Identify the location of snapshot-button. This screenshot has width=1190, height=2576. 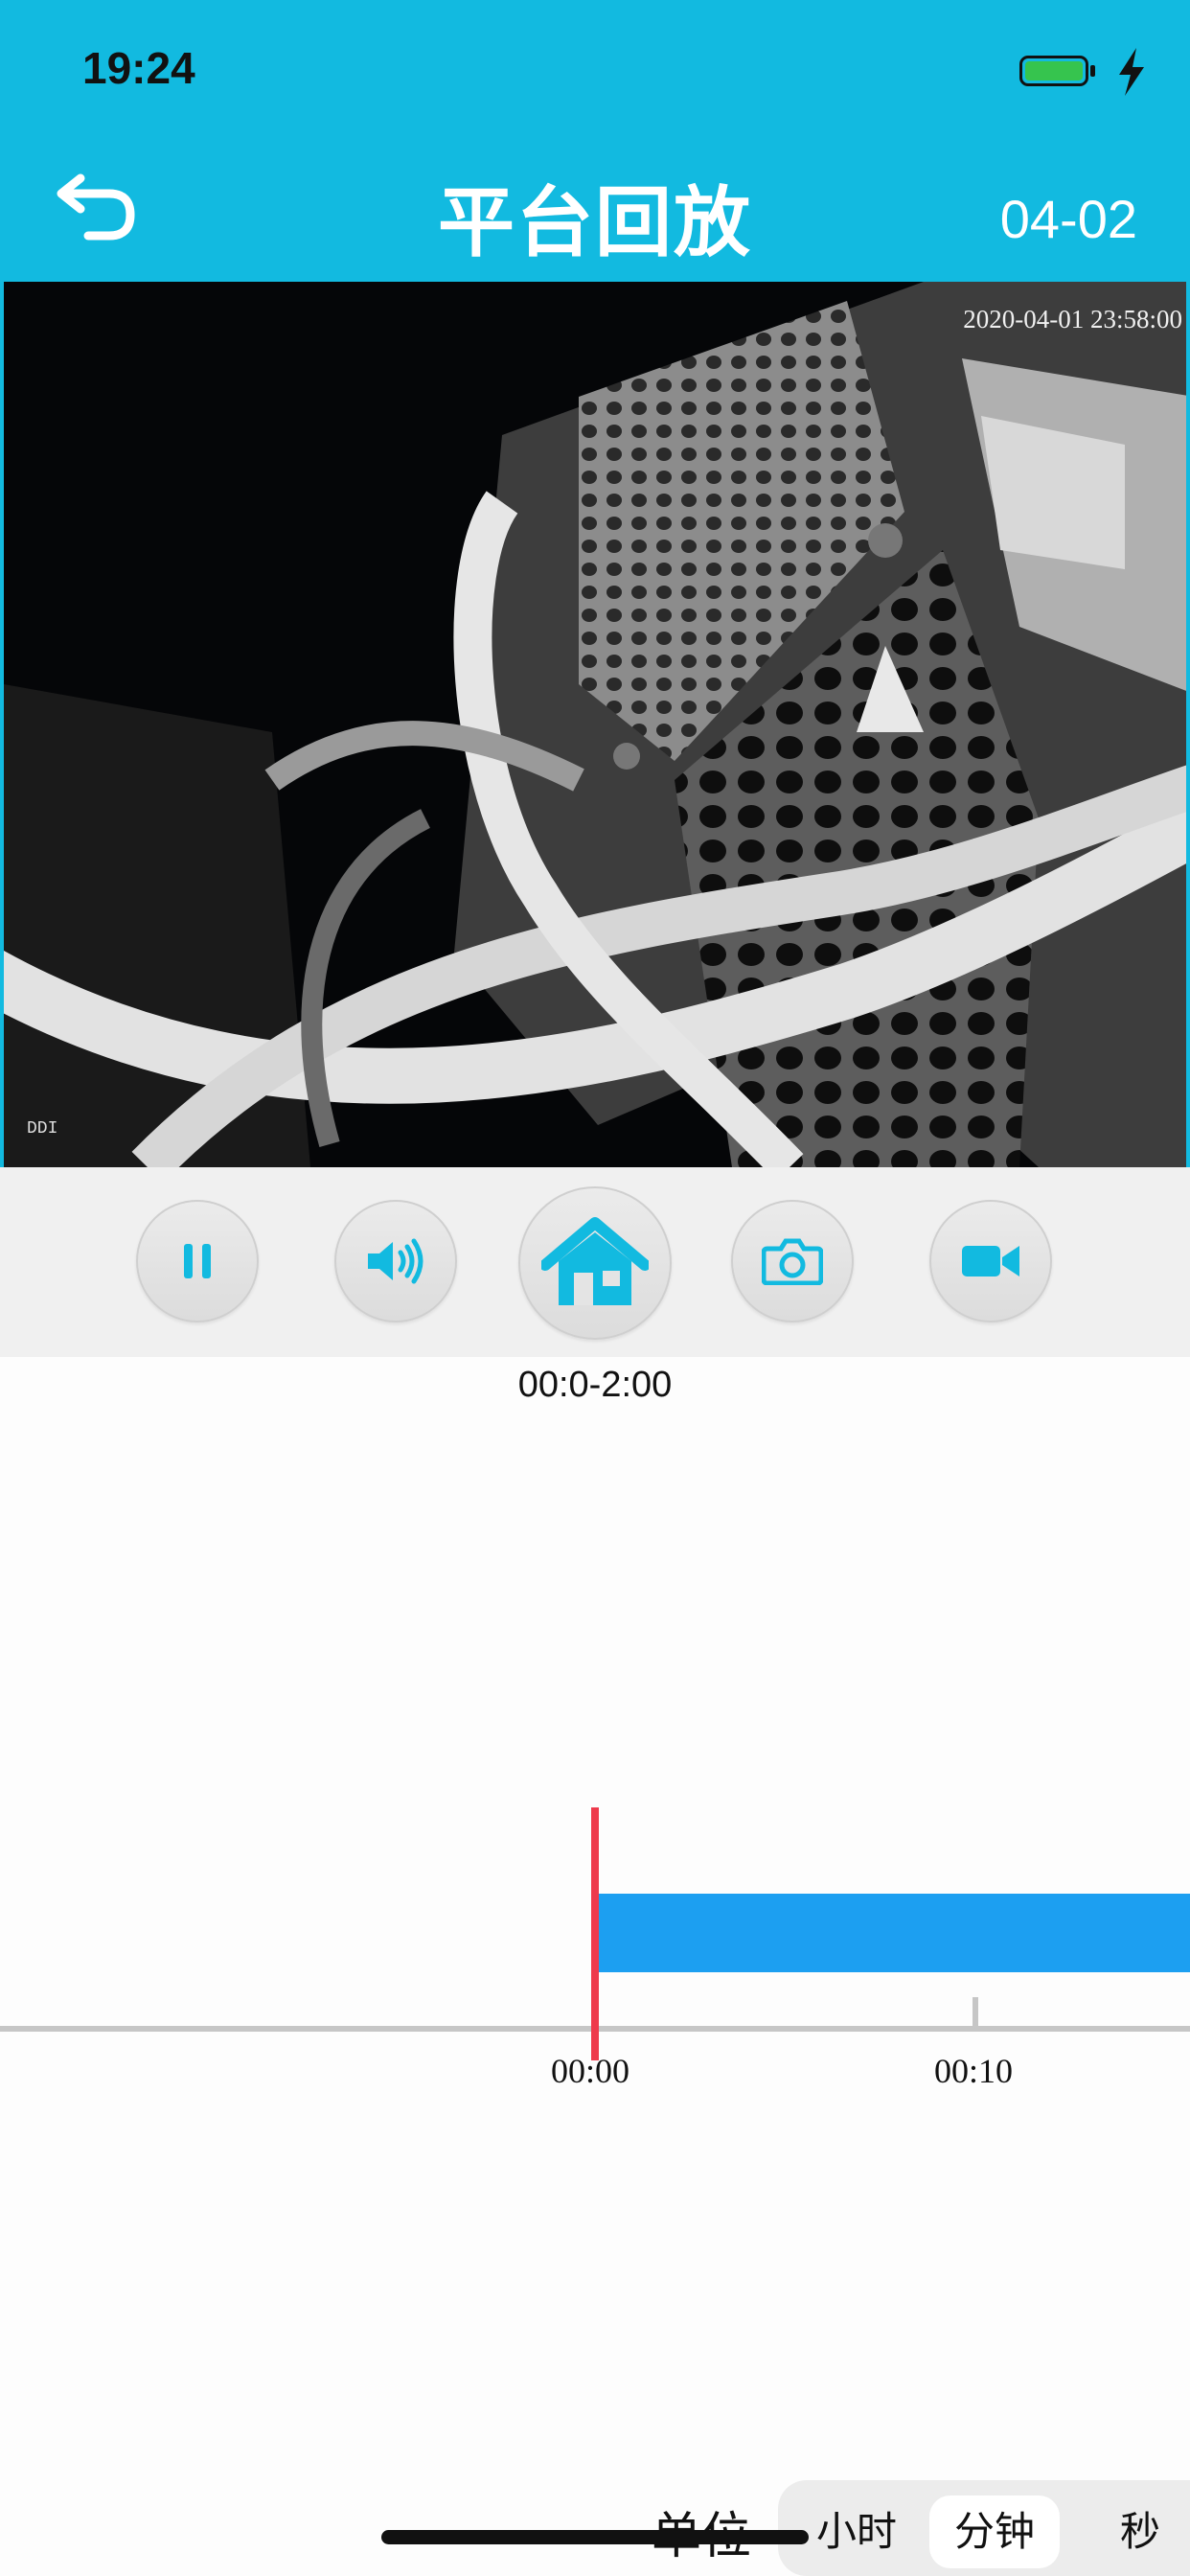
(793, 1261).